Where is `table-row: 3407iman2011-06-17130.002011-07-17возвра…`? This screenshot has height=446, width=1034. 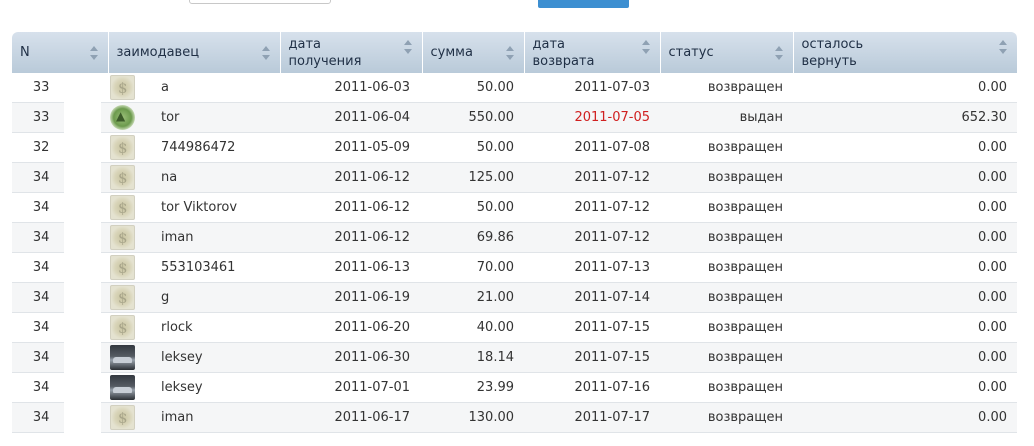 table-row: 3407iman2011-06-17130.002011-07-17возвра… is located at coordinates (514, 417).